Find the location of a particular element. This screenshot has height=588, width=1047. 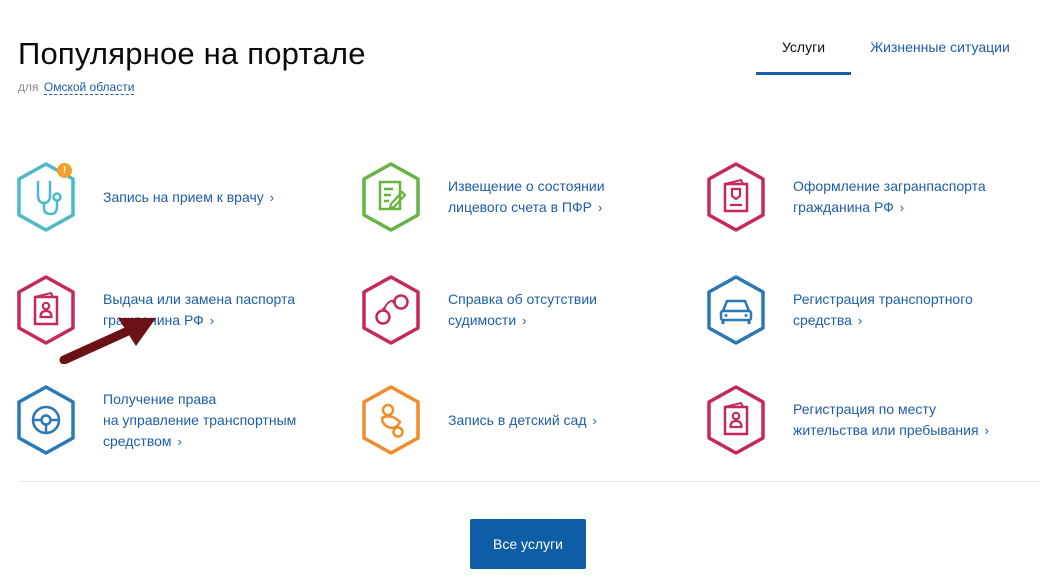

service-label: Запись на прием к врачу › is located at coordinates (188, 197).